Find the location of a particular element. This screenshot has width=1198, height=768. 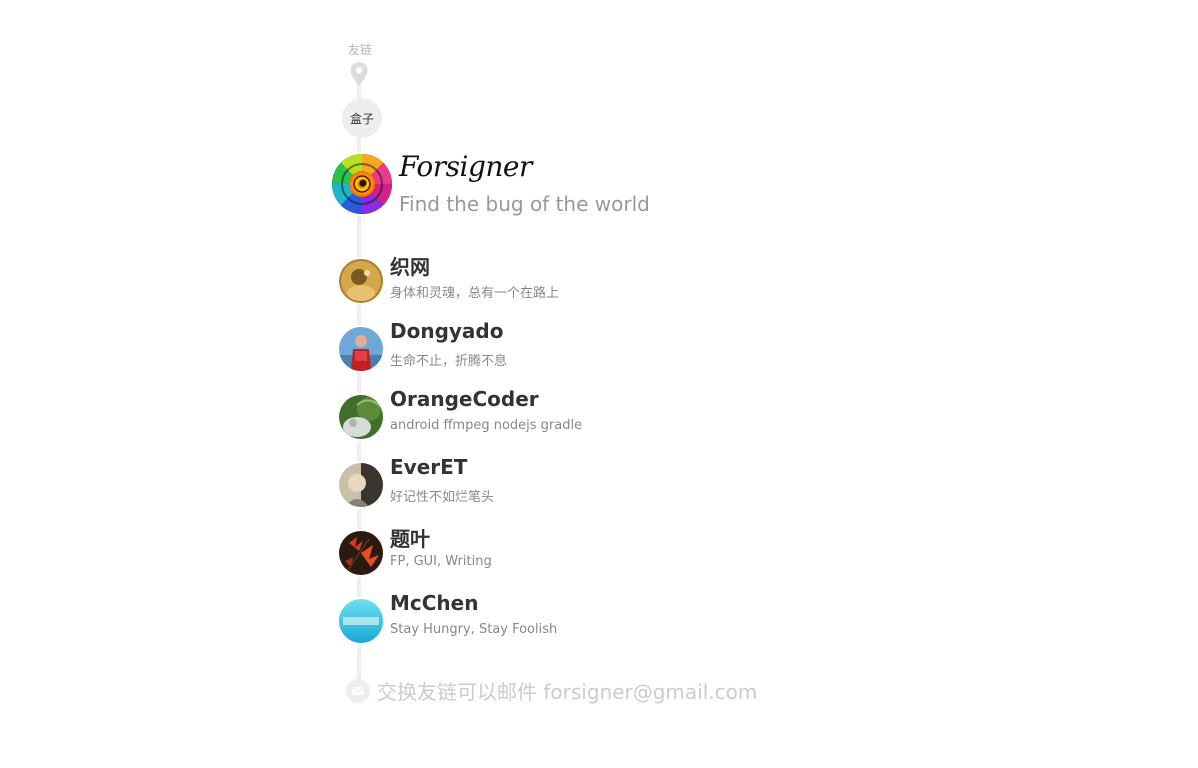

friend-link-tiye: 题叶 FP, GUI, Writing is located at coordinates (589, 551).